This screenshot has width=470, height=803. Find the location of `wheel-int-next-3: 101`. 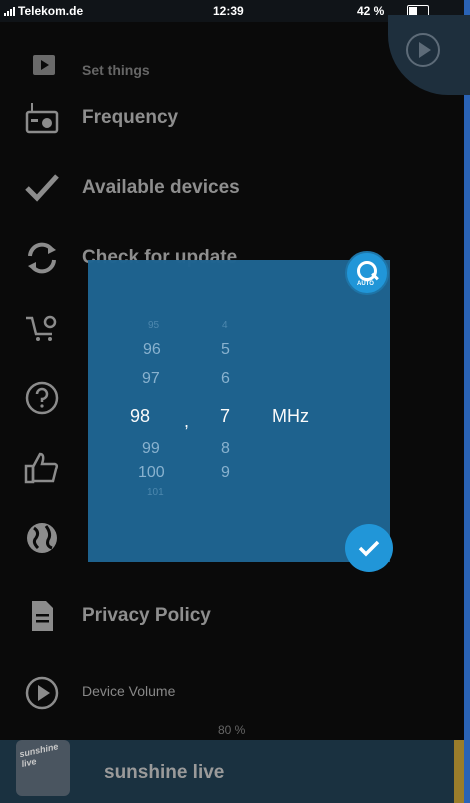

wheel-int-next-3: 101 is located at coordinates (155, 492).